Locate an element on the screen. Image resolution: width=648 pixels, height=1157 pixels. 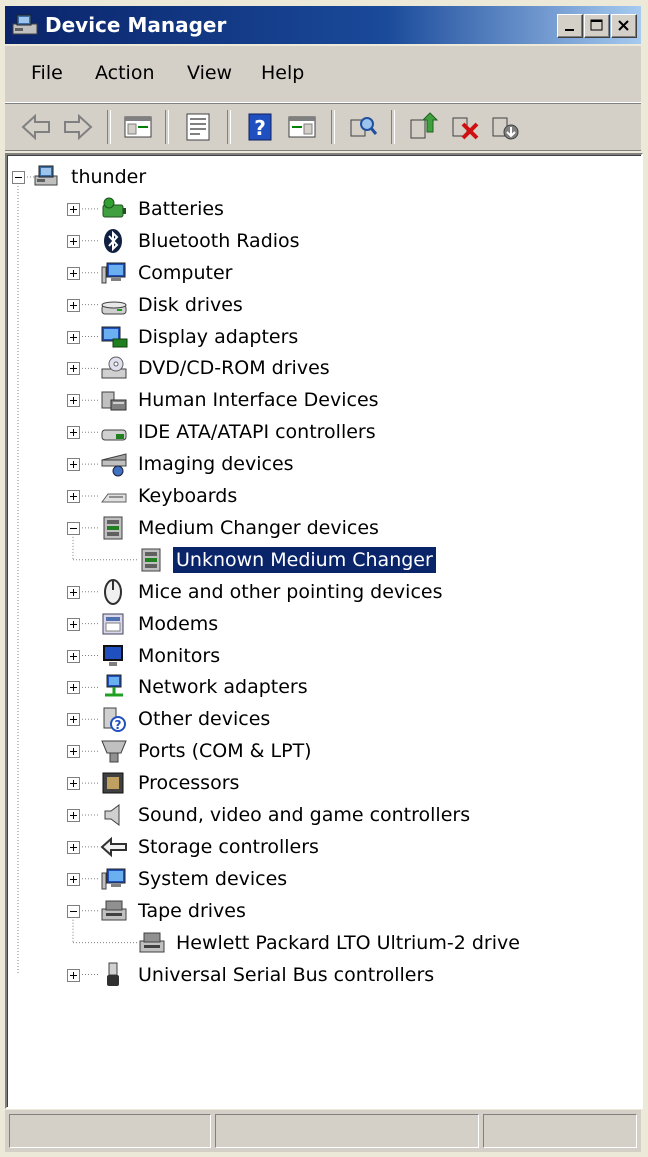
tree-item-other-devices: ? Other devices is located at coordinates (186, 719).